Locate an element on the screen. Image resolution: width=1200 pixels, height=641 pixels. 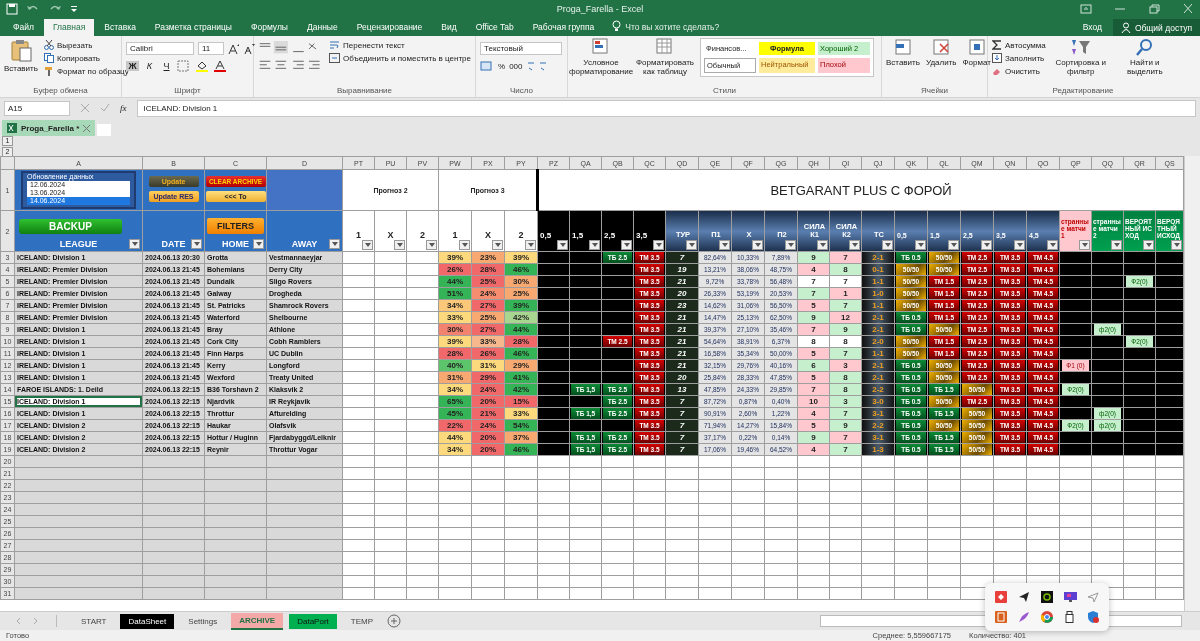
format-painter-button: Формат по образцу is located at coordinates (86, 71).